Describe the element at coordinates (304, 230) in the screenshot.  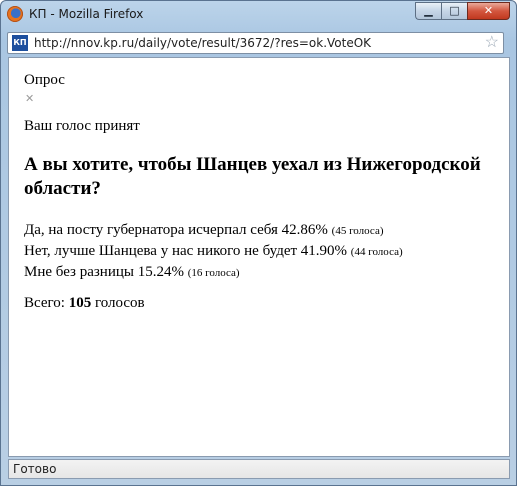
I see `result-percent: 42.86%` at that location.